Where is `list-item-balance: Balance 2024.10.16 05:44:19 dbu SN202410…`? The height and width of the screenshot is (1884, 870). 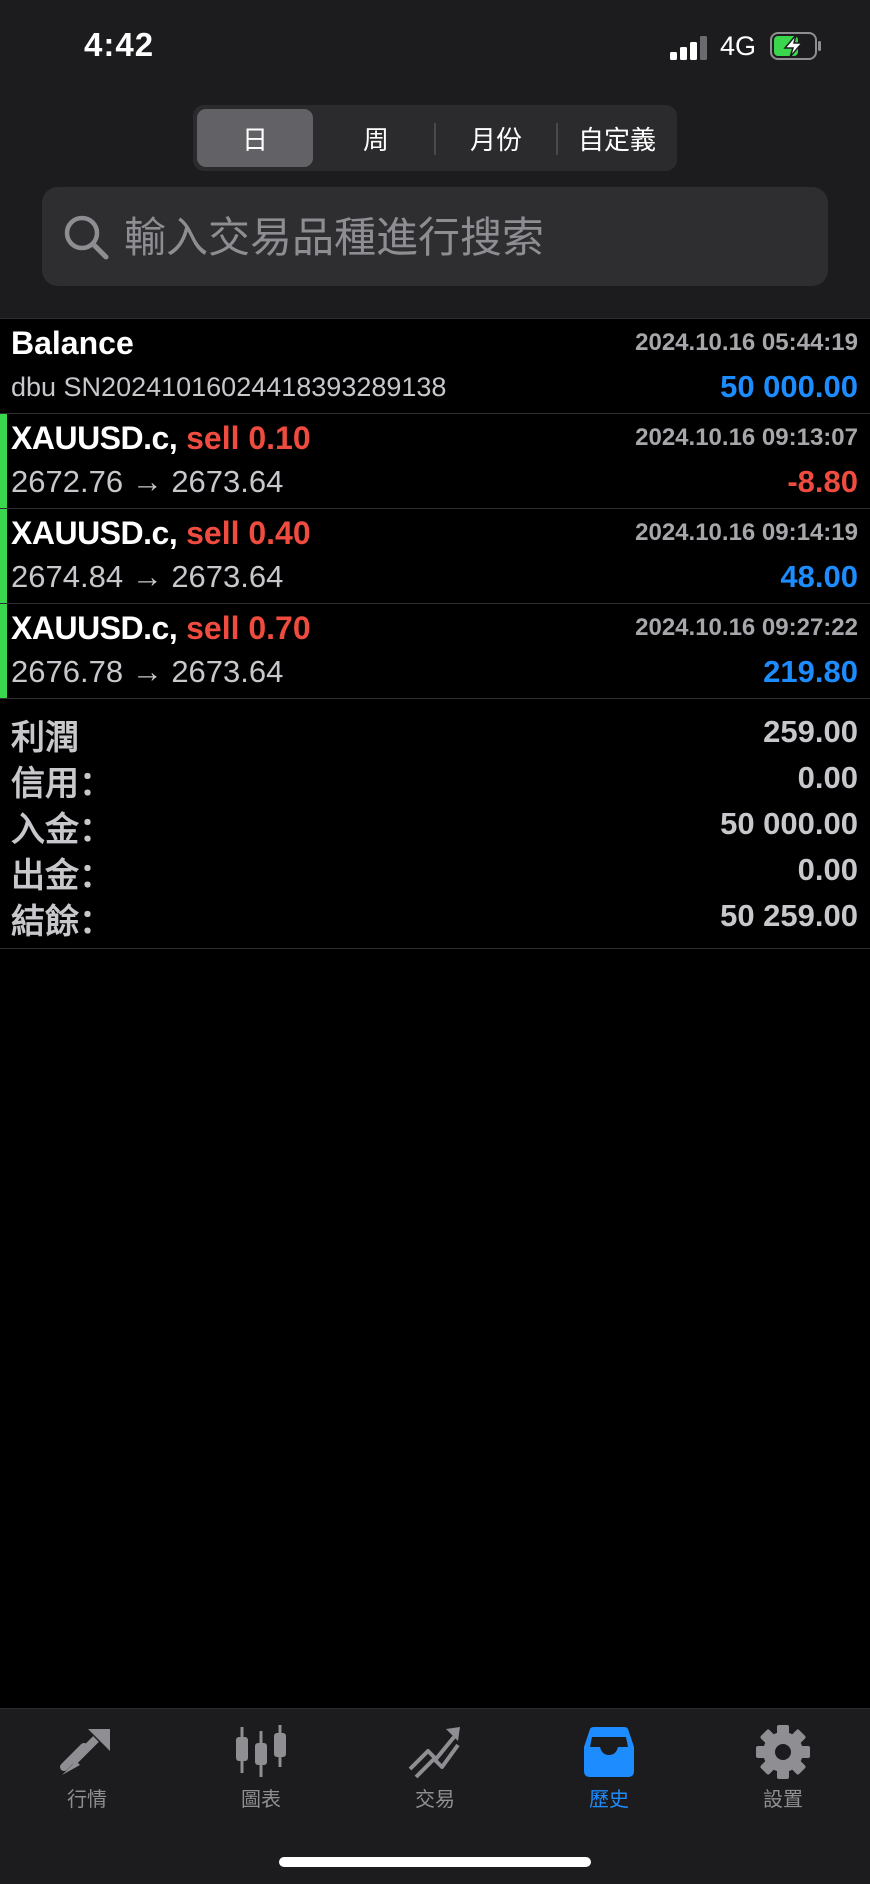 list-item-balance: Balance 2024.10.16 05:44:19 dbu SN202410… is located at coordinates (435, 366).